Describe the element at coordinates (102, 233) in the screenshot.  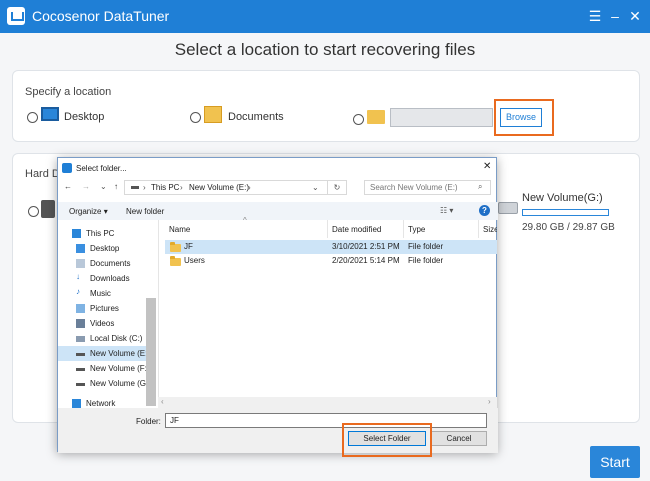
I see `nav-this-pc: This PC` at that location.